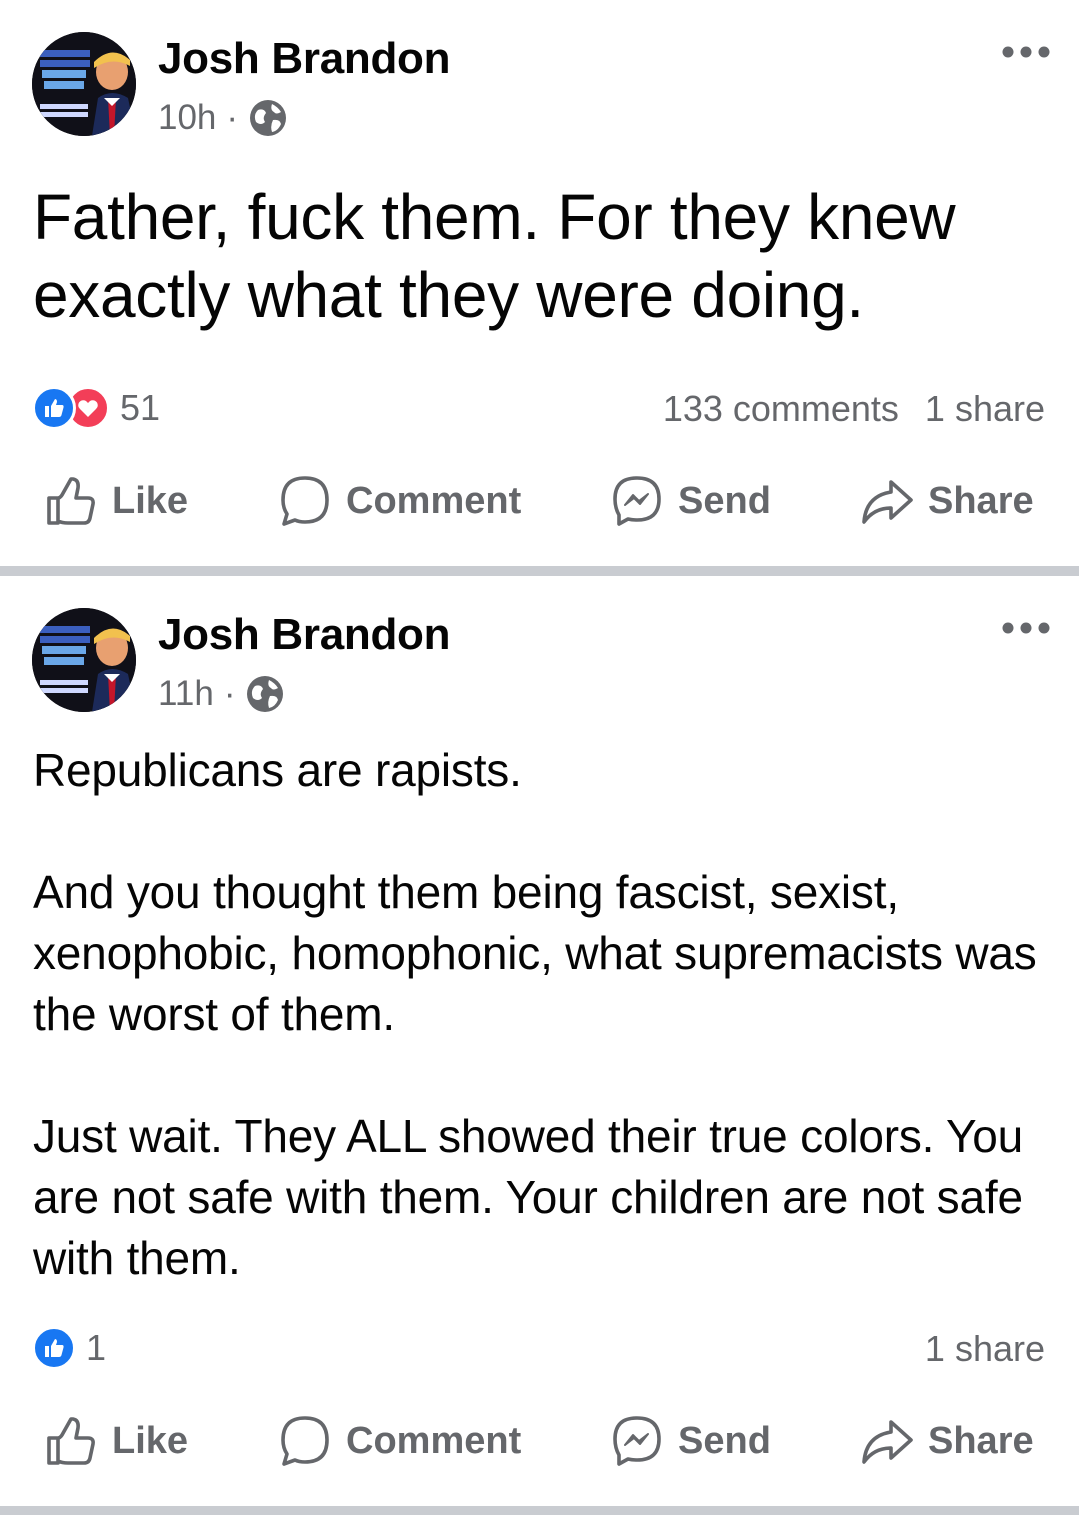 The width and height of the screenshot is (1079, 1515). Describe the element at coordinates (221, 694) in the screenshot. I see `post-meta: 11h ·` at that location.